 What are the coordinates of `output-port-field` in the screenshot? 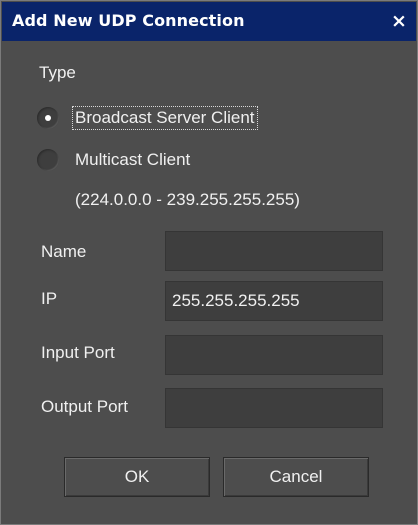 It's located at (274, 408).